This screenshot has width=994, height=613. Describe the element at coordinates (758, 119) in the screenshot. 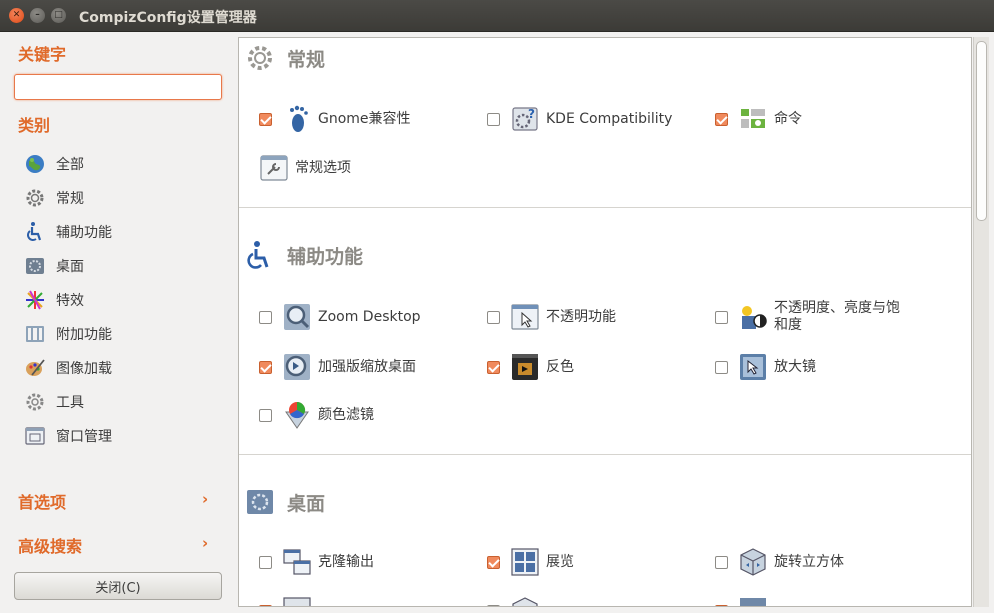

I see `plugin-item: 命令` at that location.